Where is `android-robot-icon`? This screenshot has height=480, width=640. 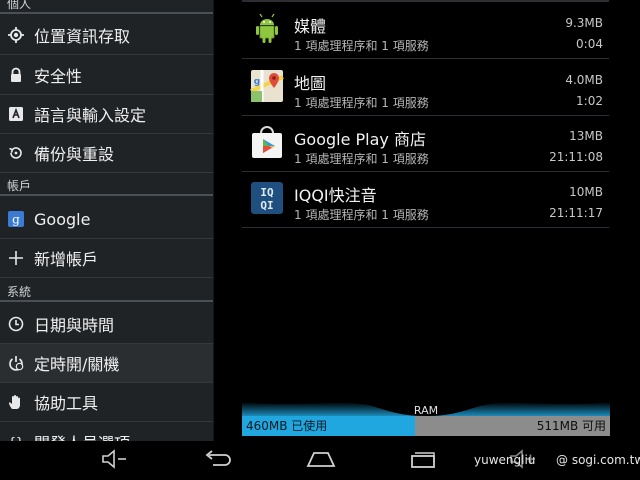
android-robot-icon is located at coordinates (267, 29).